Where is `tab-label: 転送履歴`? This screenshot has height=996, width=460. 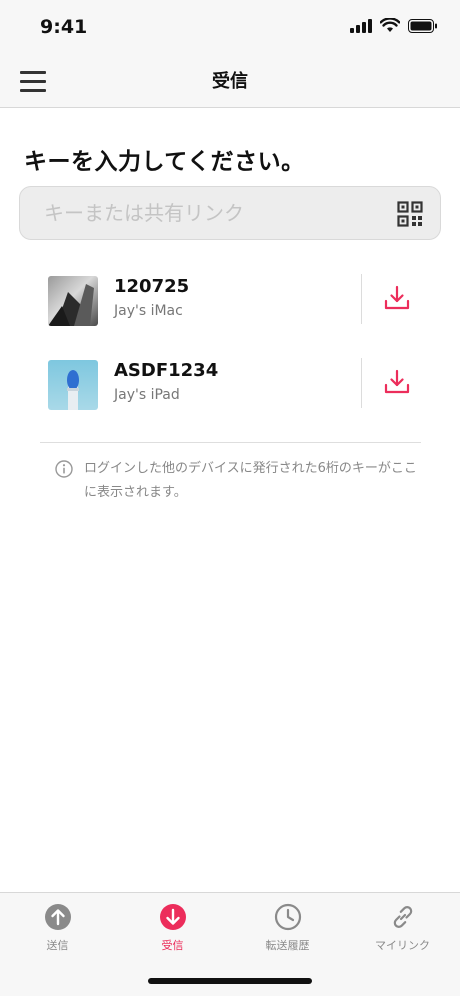 tab-label: 転送履歴 is located at coordinates (287, 945).